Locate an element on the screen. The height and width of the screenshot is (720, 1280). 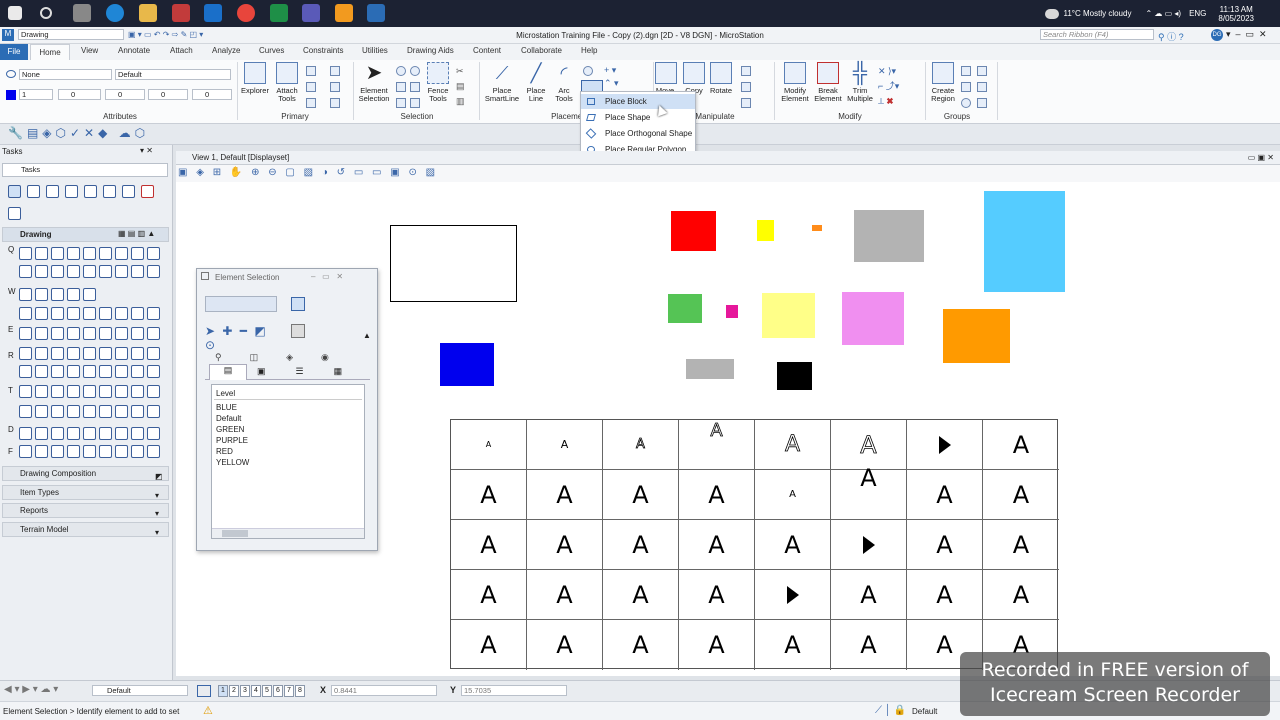
tasks-selector: Tasks is located at coordinates (85, 170).